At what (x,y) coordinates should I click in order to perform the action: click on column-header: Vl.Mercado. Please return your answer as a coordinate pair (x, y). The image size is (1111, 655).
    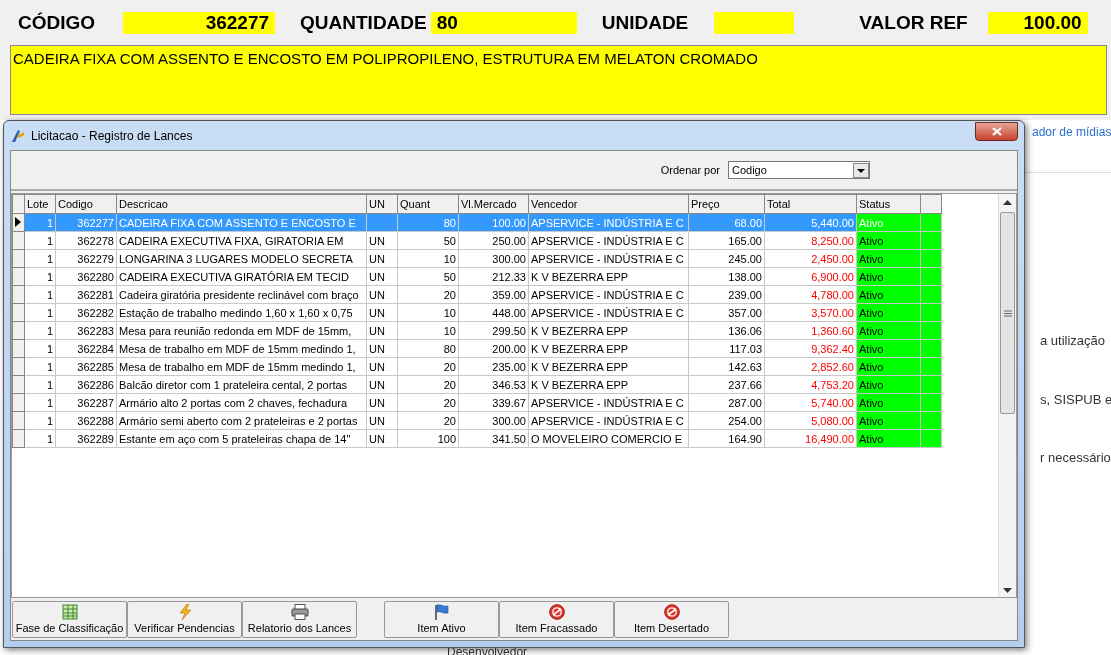
    Looking at the image, I should click on (493, 204).